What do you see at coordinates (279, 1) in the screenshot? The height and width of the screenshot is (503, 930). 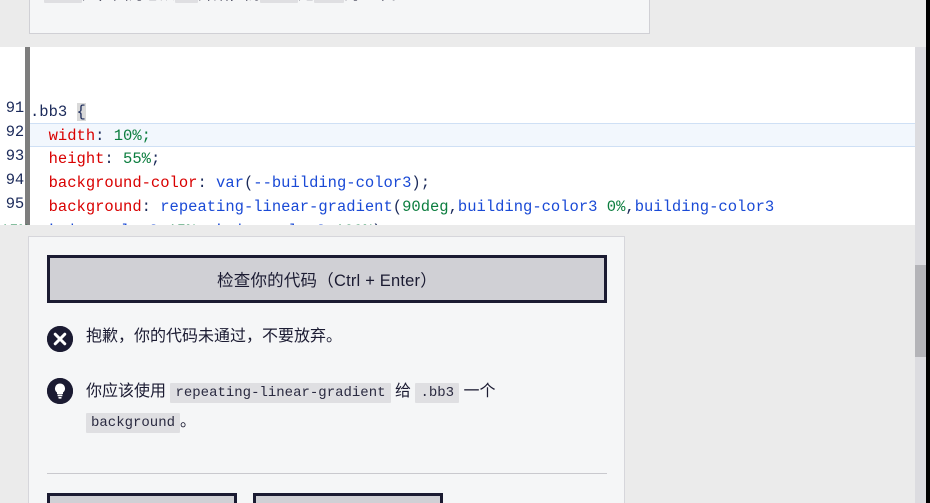 I see `inline-code-percent-3: 7.5%` at bounding box center [279, 1].